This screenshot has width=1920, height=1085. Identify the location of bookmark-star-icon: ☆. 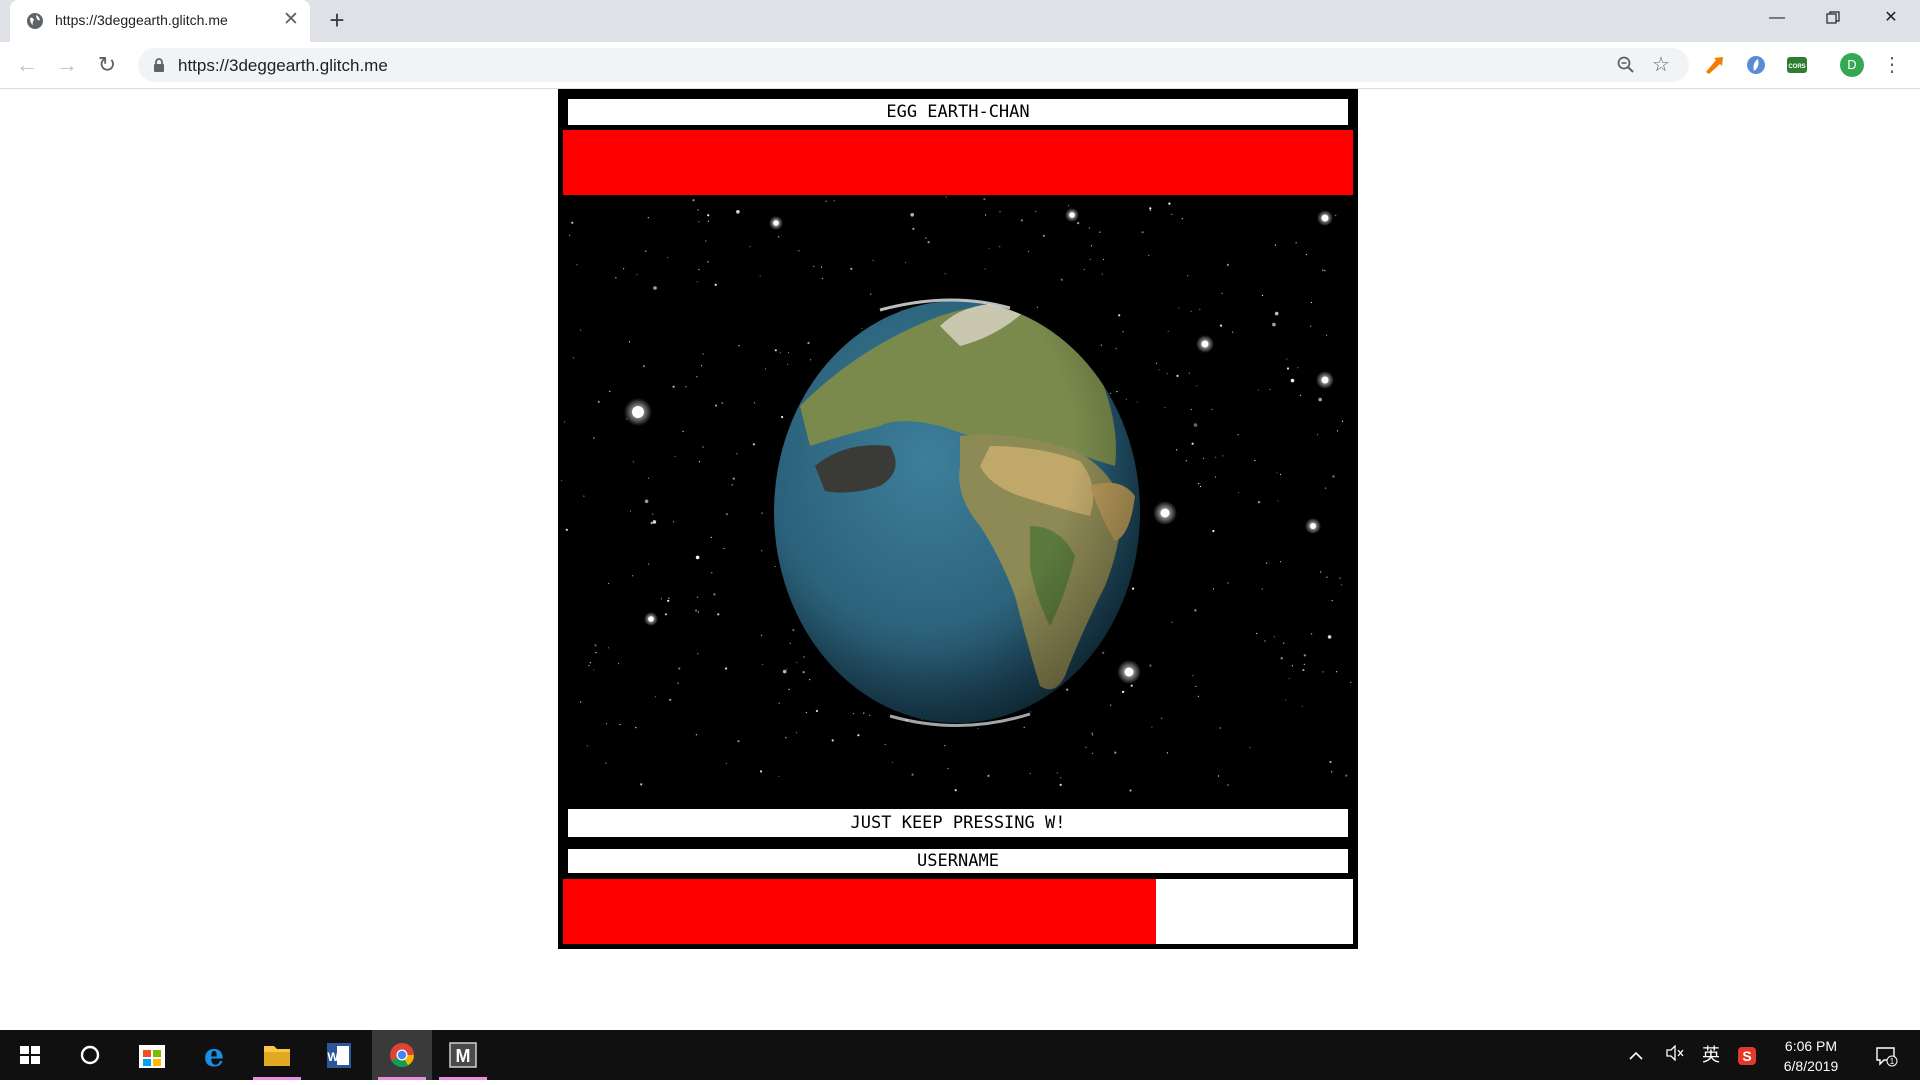
(1661, 65).